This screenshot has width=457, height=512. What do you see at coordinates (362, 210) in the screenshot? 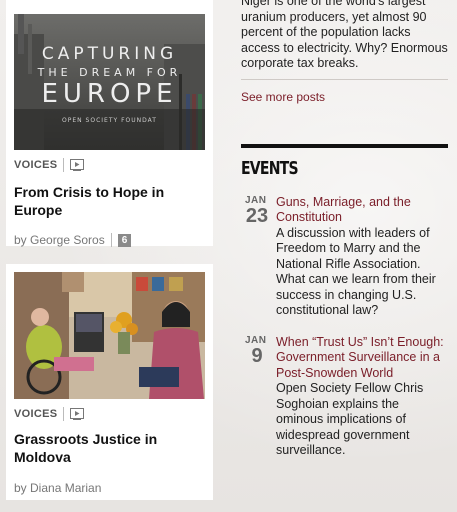
I see `event-title-link: Guns, Marriage, and the Constitution` at bounding box center [362, 210].